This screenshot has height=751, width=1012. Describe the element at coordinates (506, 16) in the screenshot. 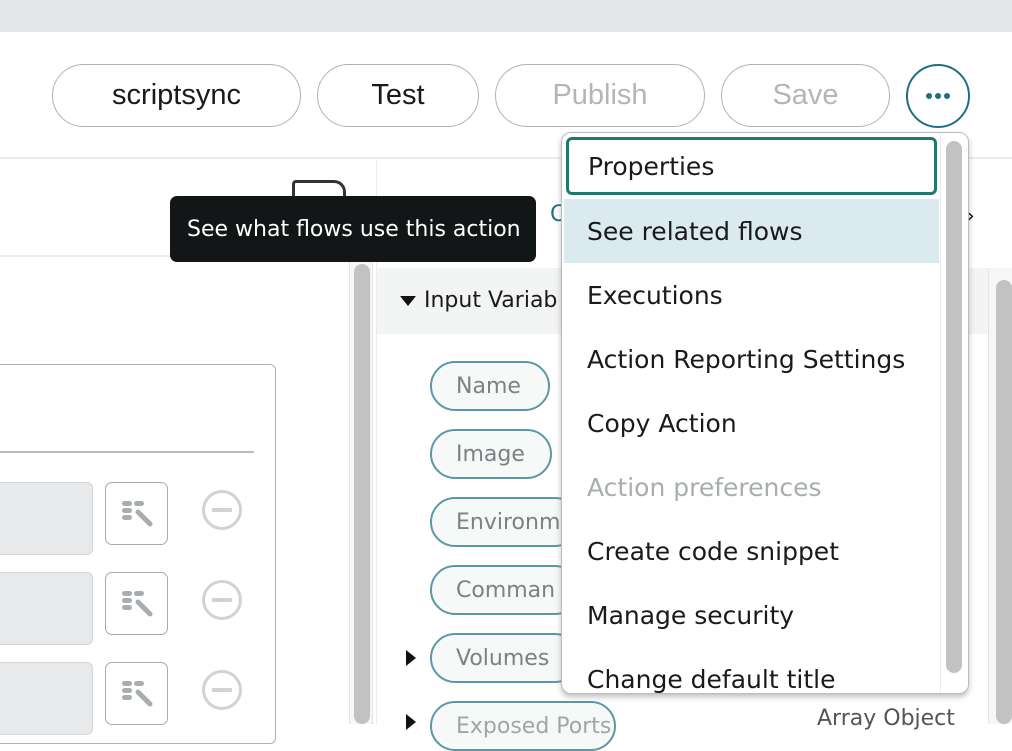

I see `top-banner` at that location.